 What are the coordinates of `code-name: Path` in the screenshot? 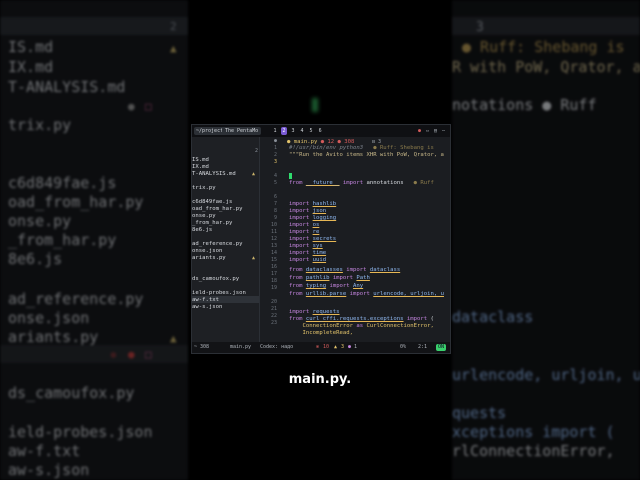 It's located at (363, 278).